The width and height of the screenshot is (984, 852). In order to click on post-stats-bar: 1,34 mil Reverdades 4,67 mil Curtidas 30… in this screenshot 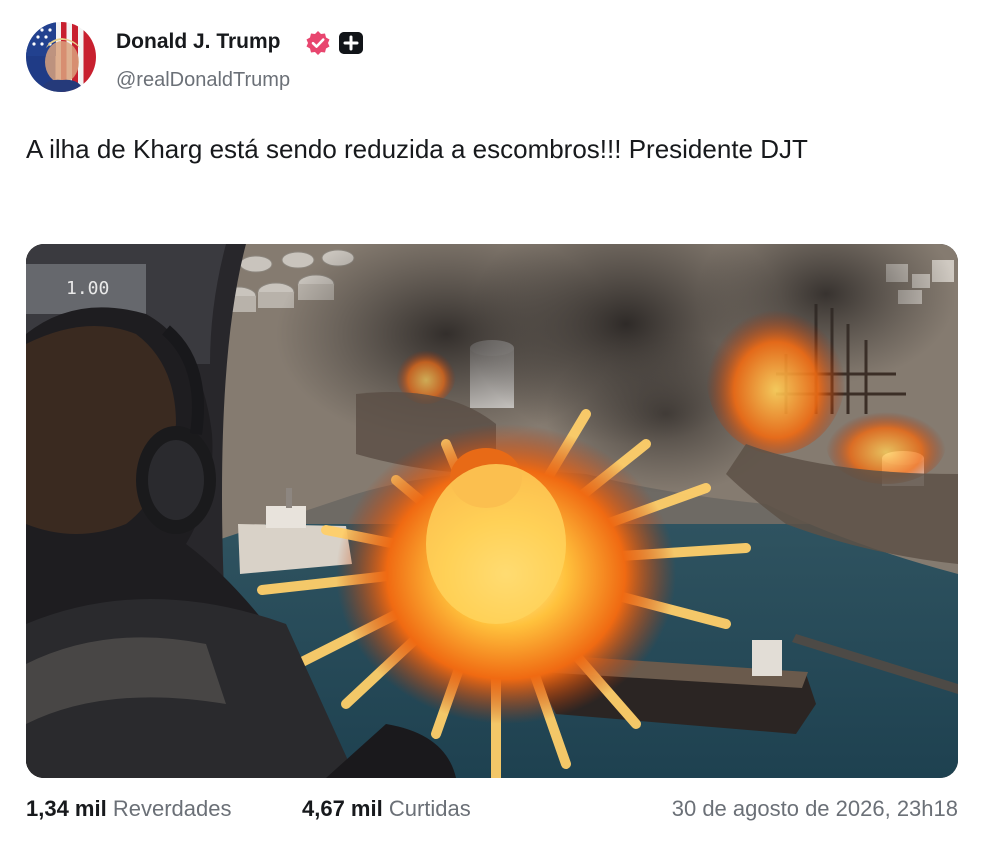, I will do `click(492, 813)`.